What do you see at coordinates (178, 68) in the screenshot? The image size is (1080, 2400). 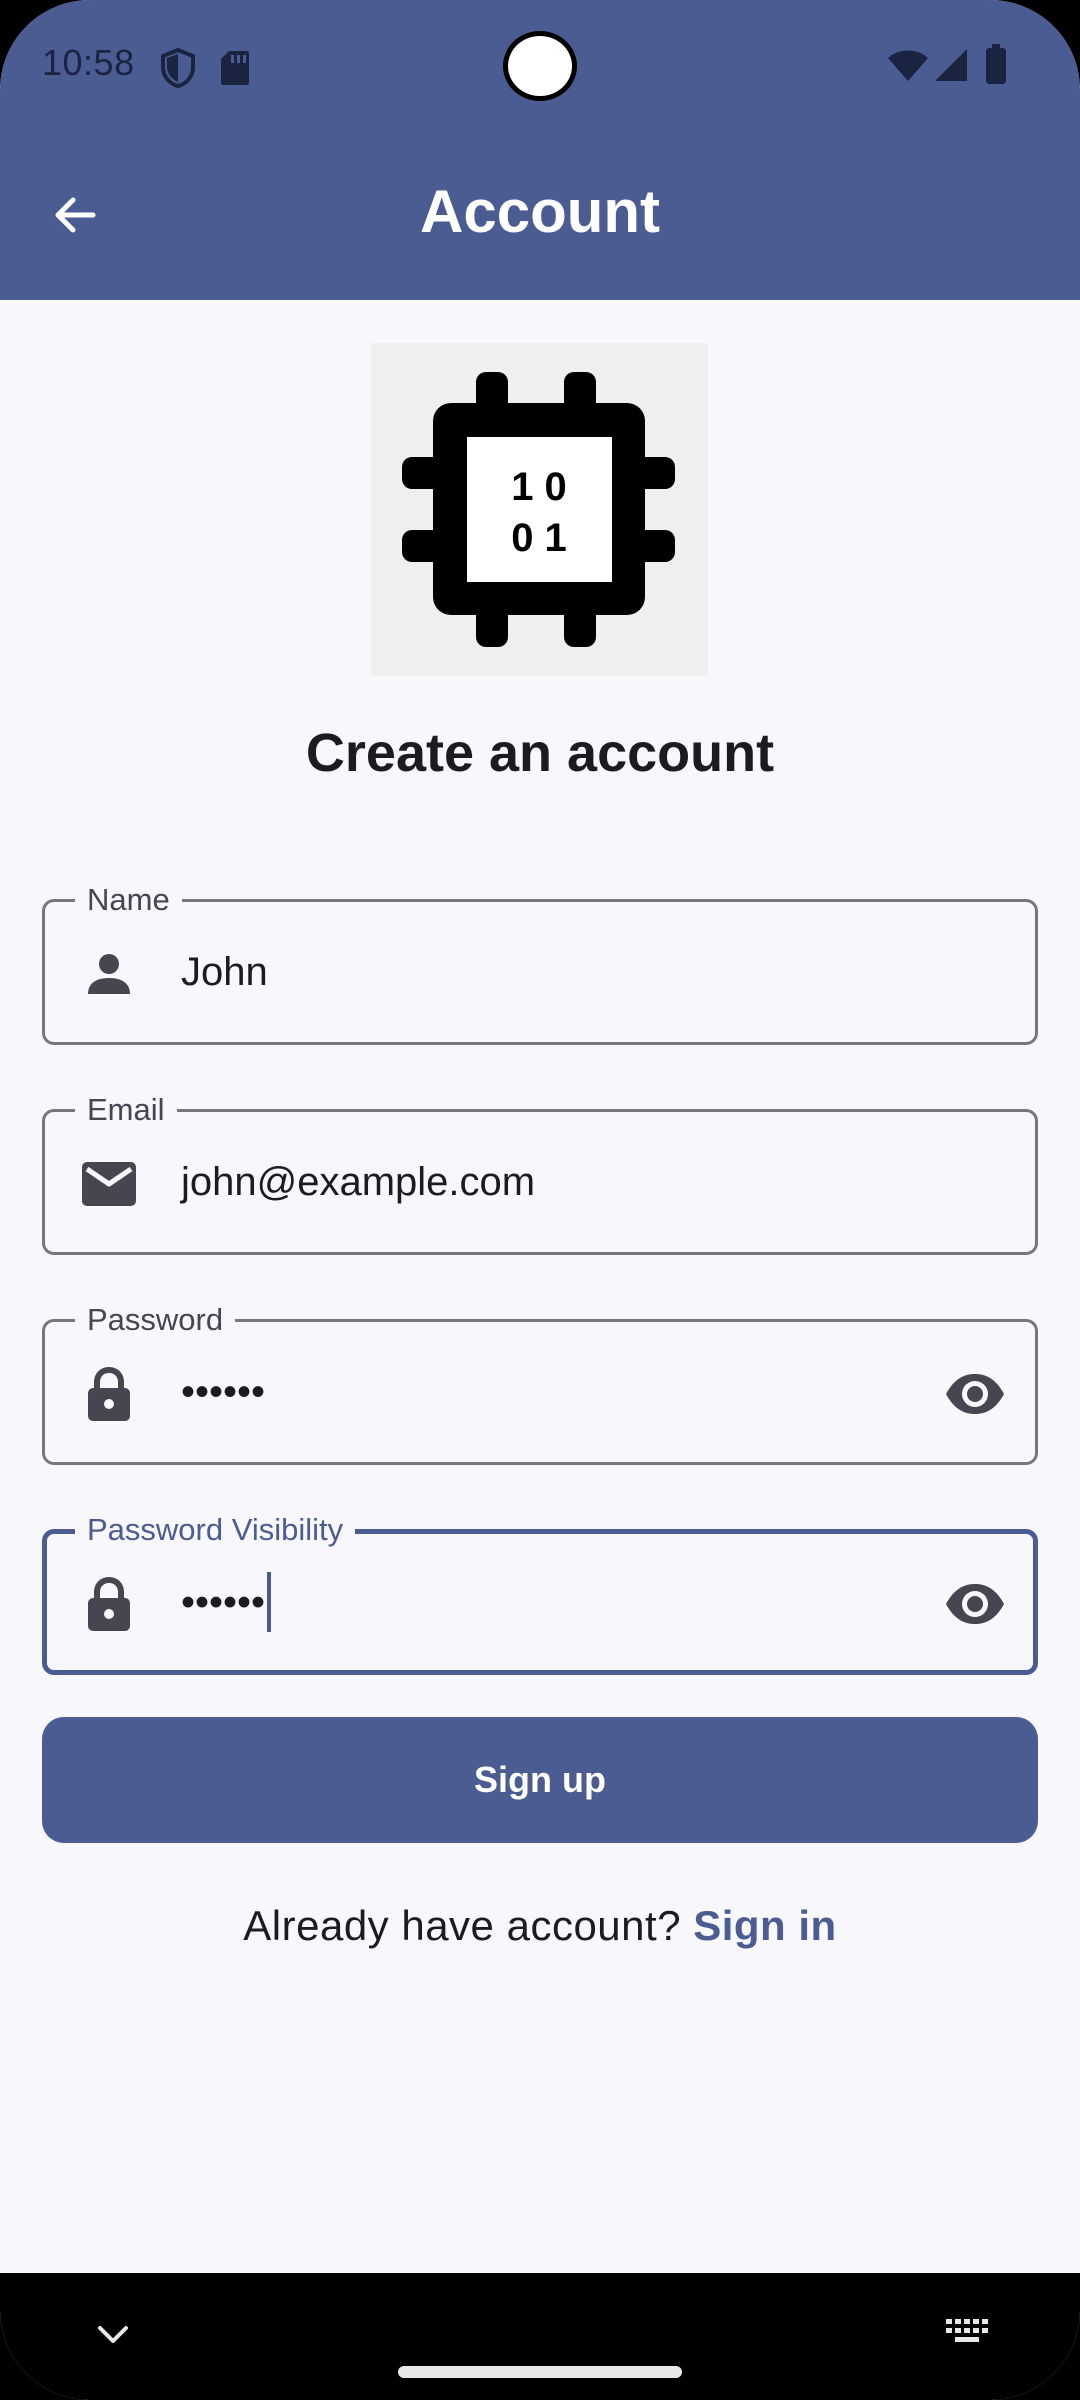 I see `shield-icon` at bounding box center [178, 68].